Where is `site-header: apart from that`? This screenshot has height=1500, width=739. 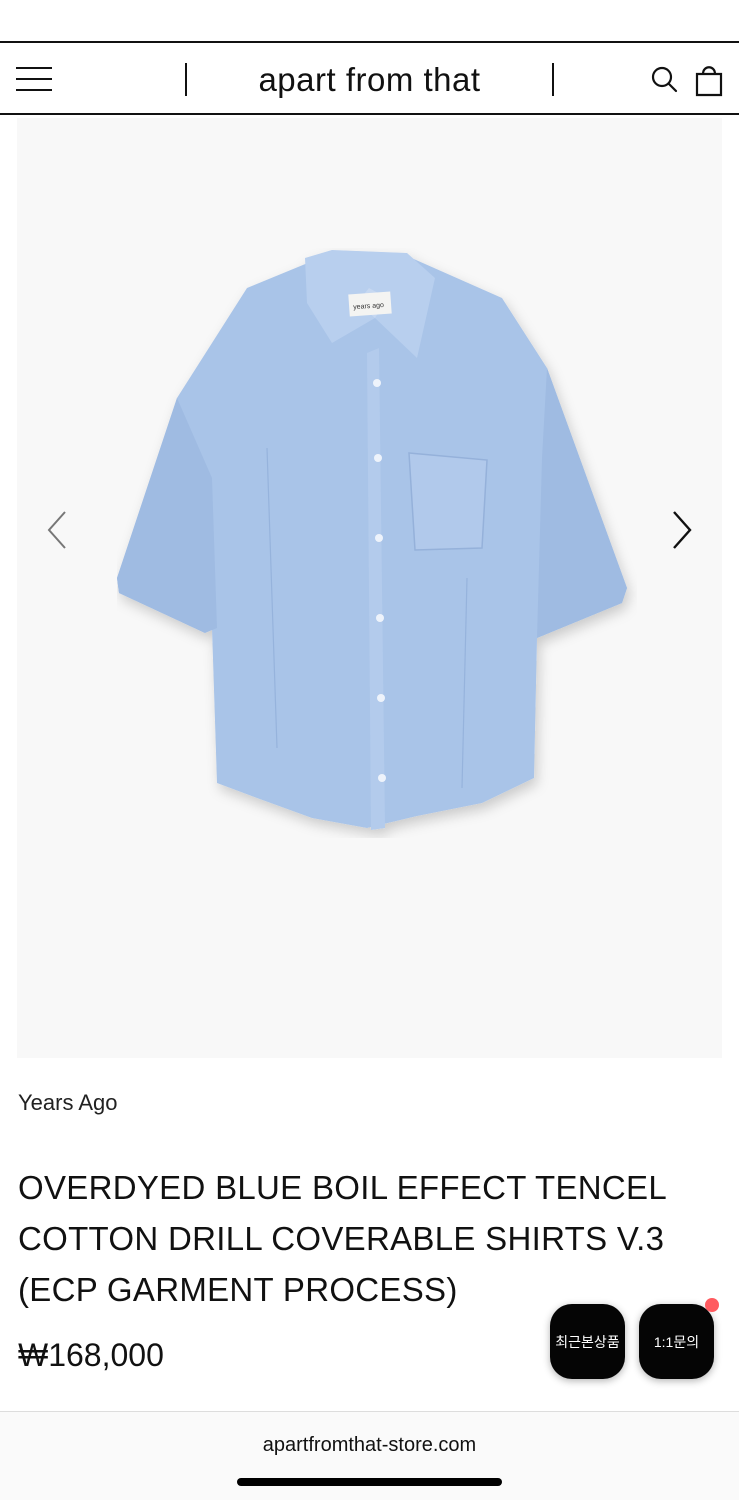 site-header: apart from that is located at coordinates (369, 78).